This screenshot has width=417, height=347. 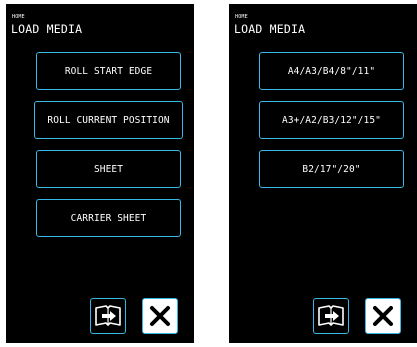 I want to click on roll-current-position-button: ROLL CURRENT POSITION, so click(x=108, y=120).